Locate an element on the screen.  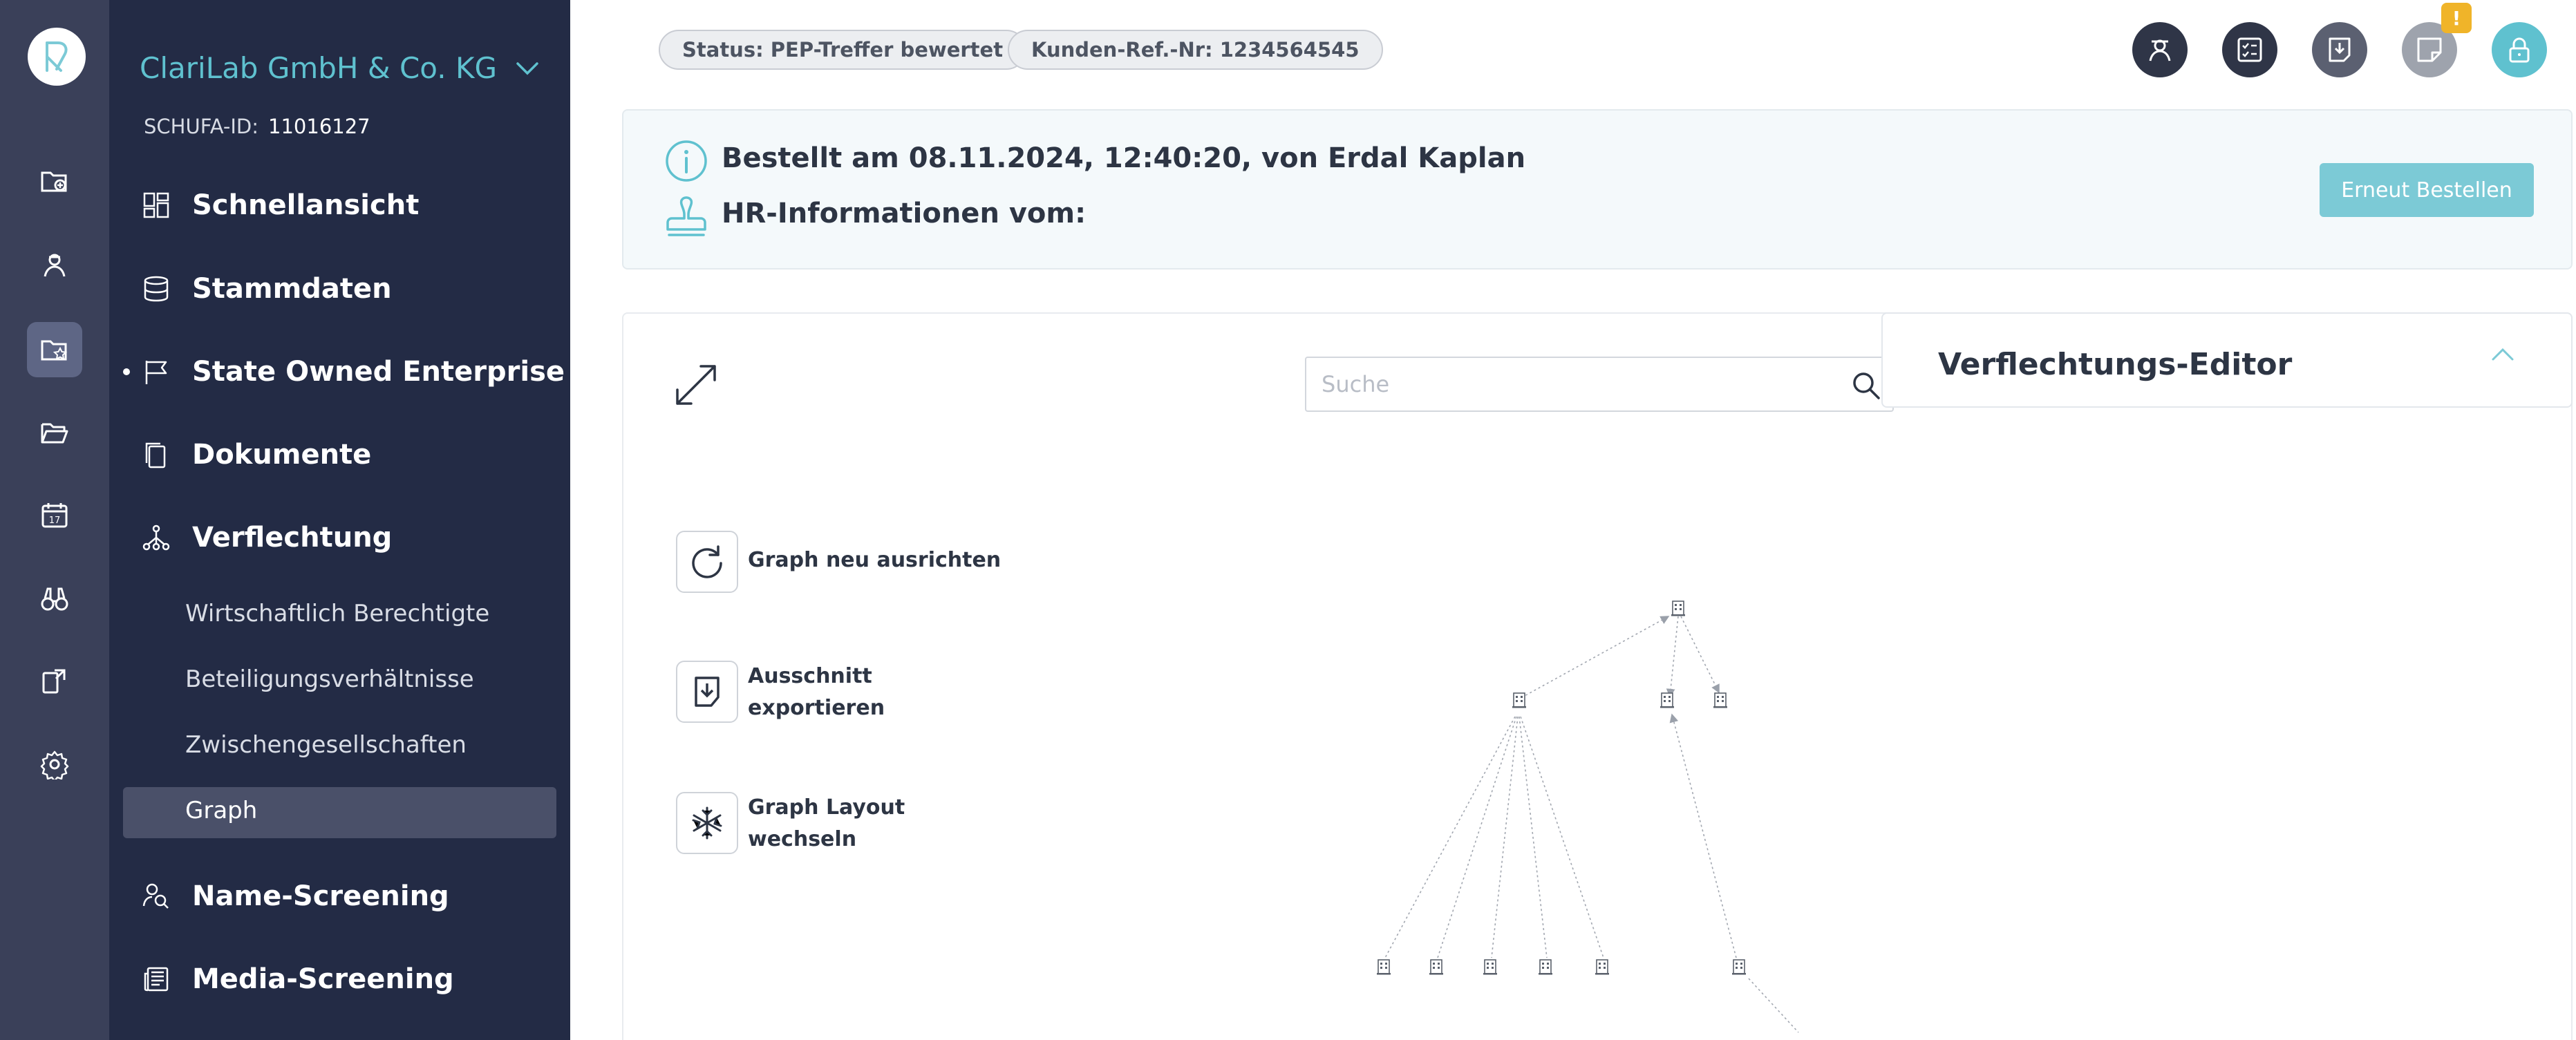
reorder-button: Erneut Bestellen is located at coordinates (2427, 190).